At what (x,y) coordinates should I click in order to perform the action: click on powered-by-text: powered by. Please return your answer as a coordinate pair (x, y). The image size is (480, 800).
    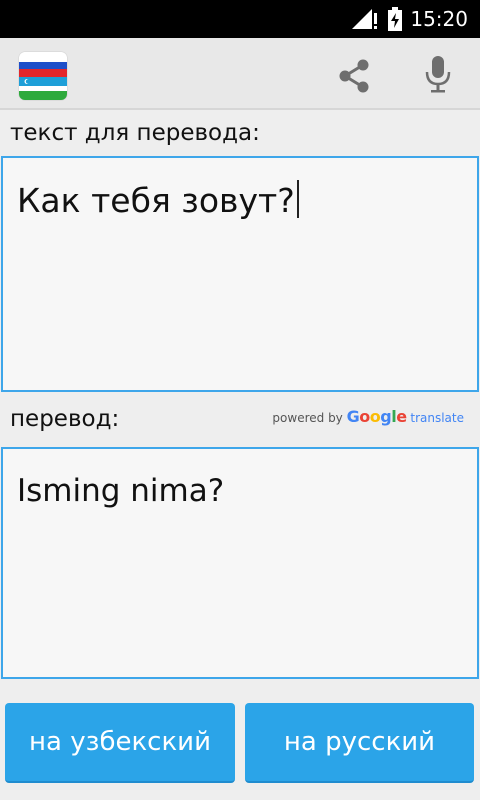
    Looking at the image, I should click on (307, 418).